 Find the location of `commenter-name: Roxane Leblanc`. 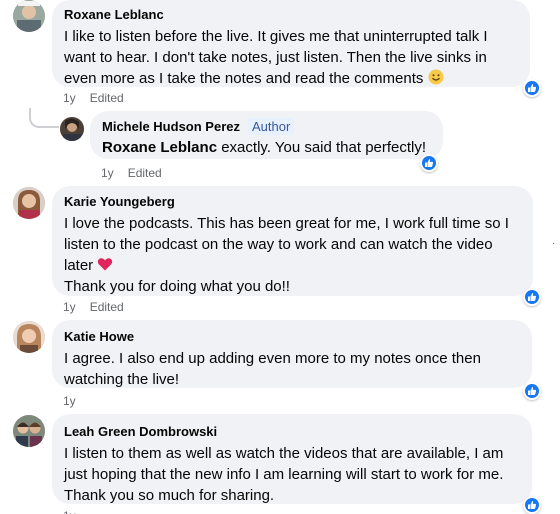

commenter-name: Roxane Leblanc is located at coordinates (114, 14).